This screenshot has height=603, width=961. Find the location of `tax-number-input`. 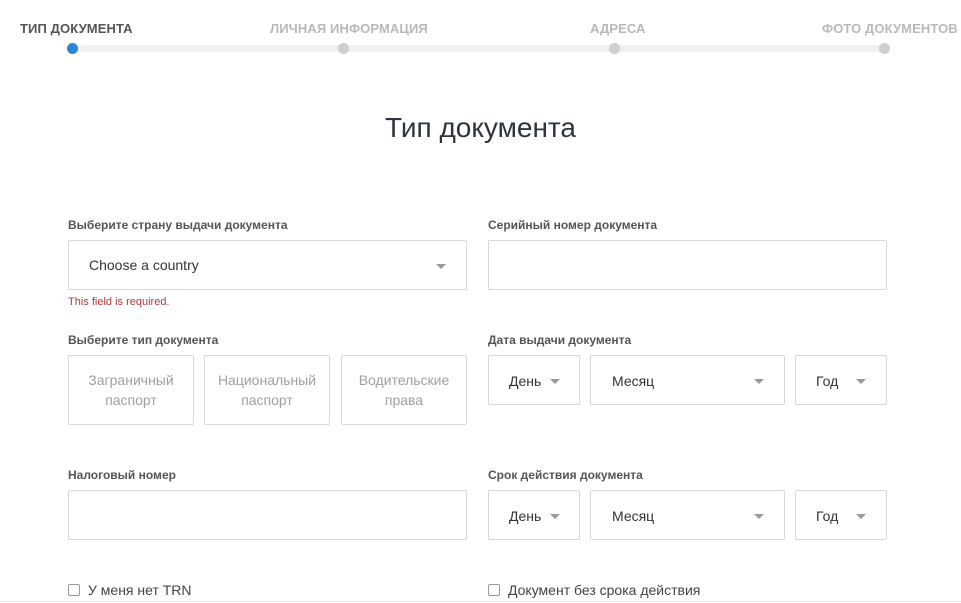

tax-number-input is located at coordinates (267, 515).